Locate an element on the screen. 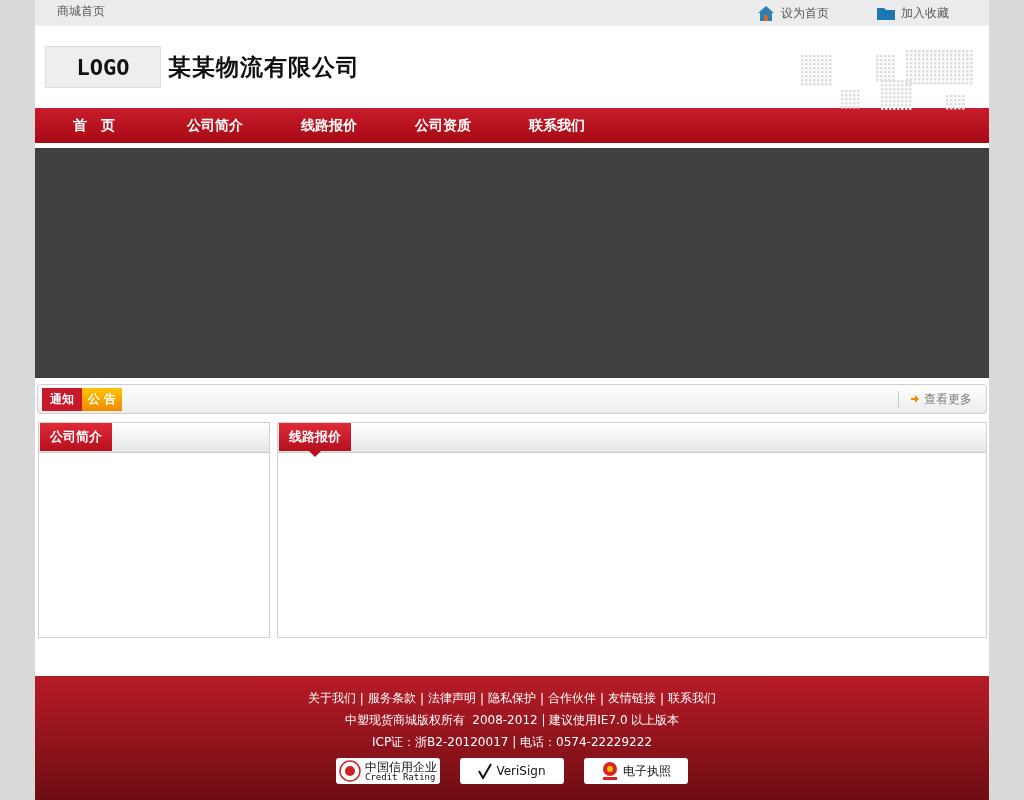 Image resolution: width=1024 pixels, height=800 pixels. nav-link: 首 页 is located at coordinates (130, 125).